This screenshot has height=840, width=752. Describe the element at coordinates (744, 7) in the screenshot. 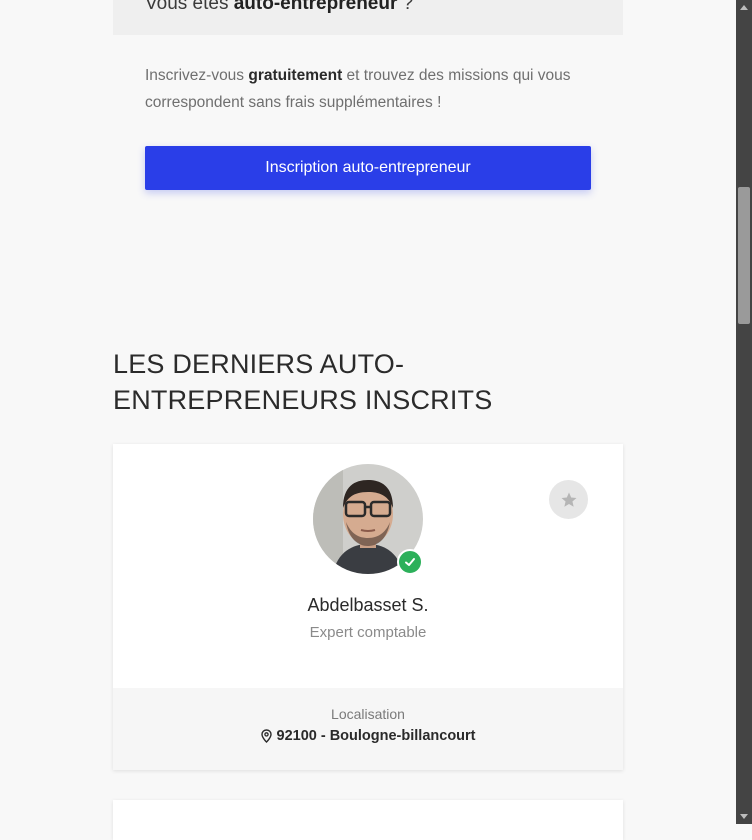

I see `scroll-up-arrow-icon` at that location.